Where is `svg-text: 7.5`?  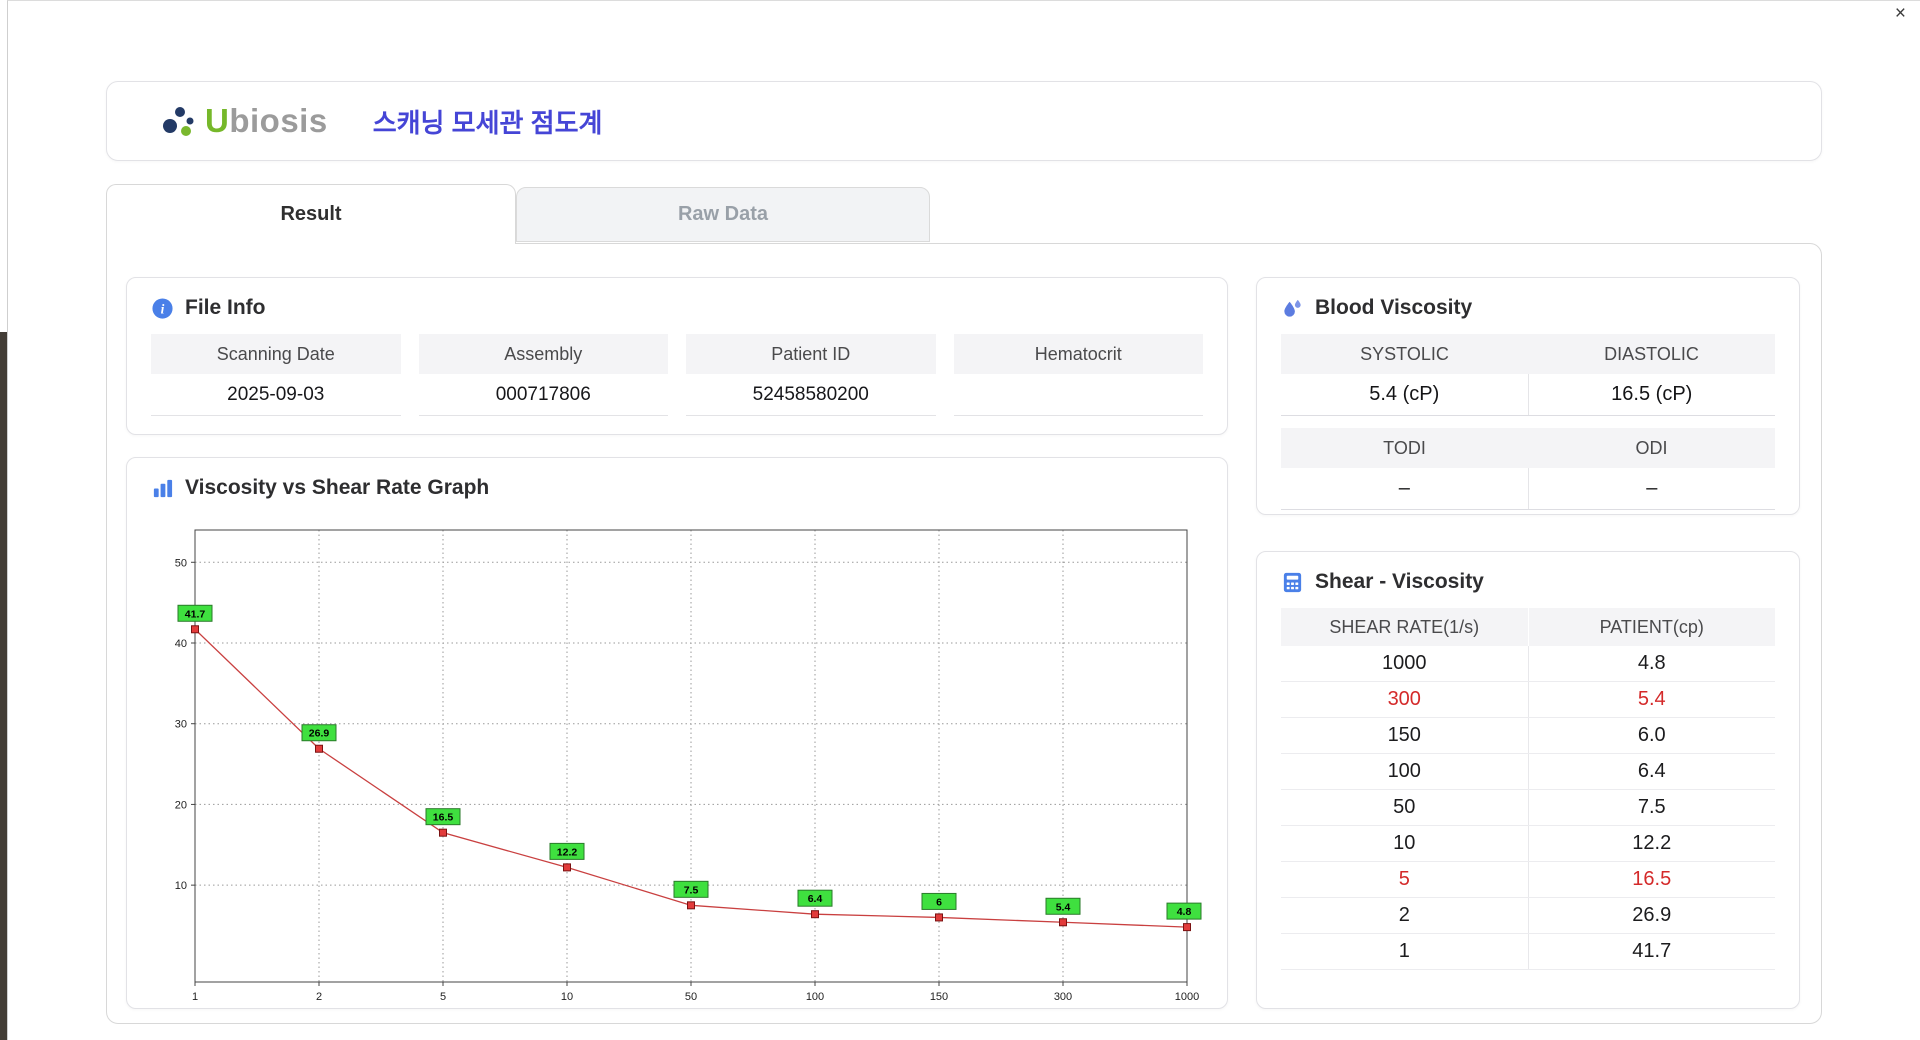
svg-text: 7.5 is located at coordinates (691, 890).